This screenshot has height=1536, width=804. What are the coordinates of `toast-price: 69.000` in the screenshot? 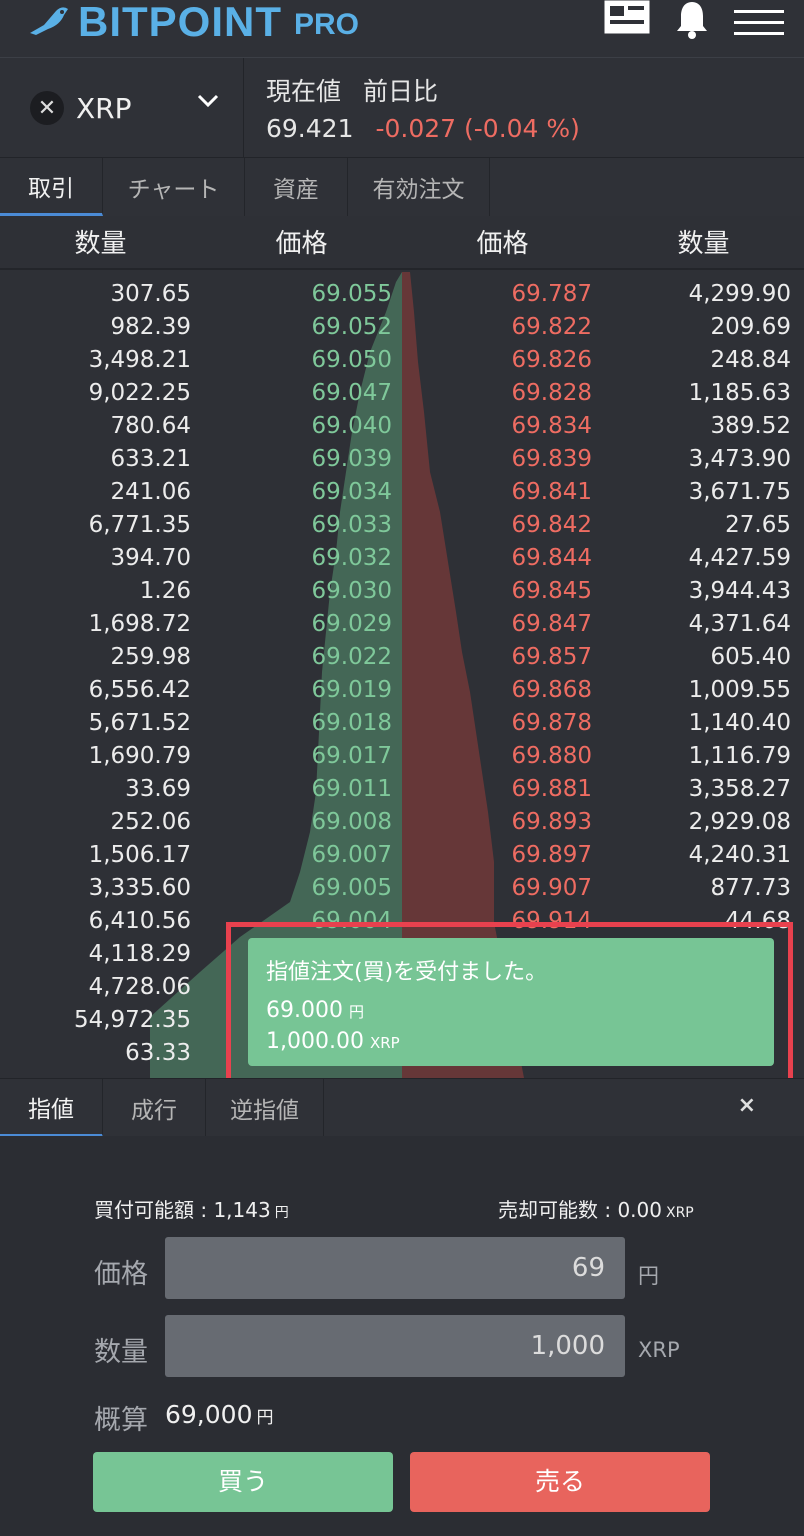 It's located at (304, 1010).